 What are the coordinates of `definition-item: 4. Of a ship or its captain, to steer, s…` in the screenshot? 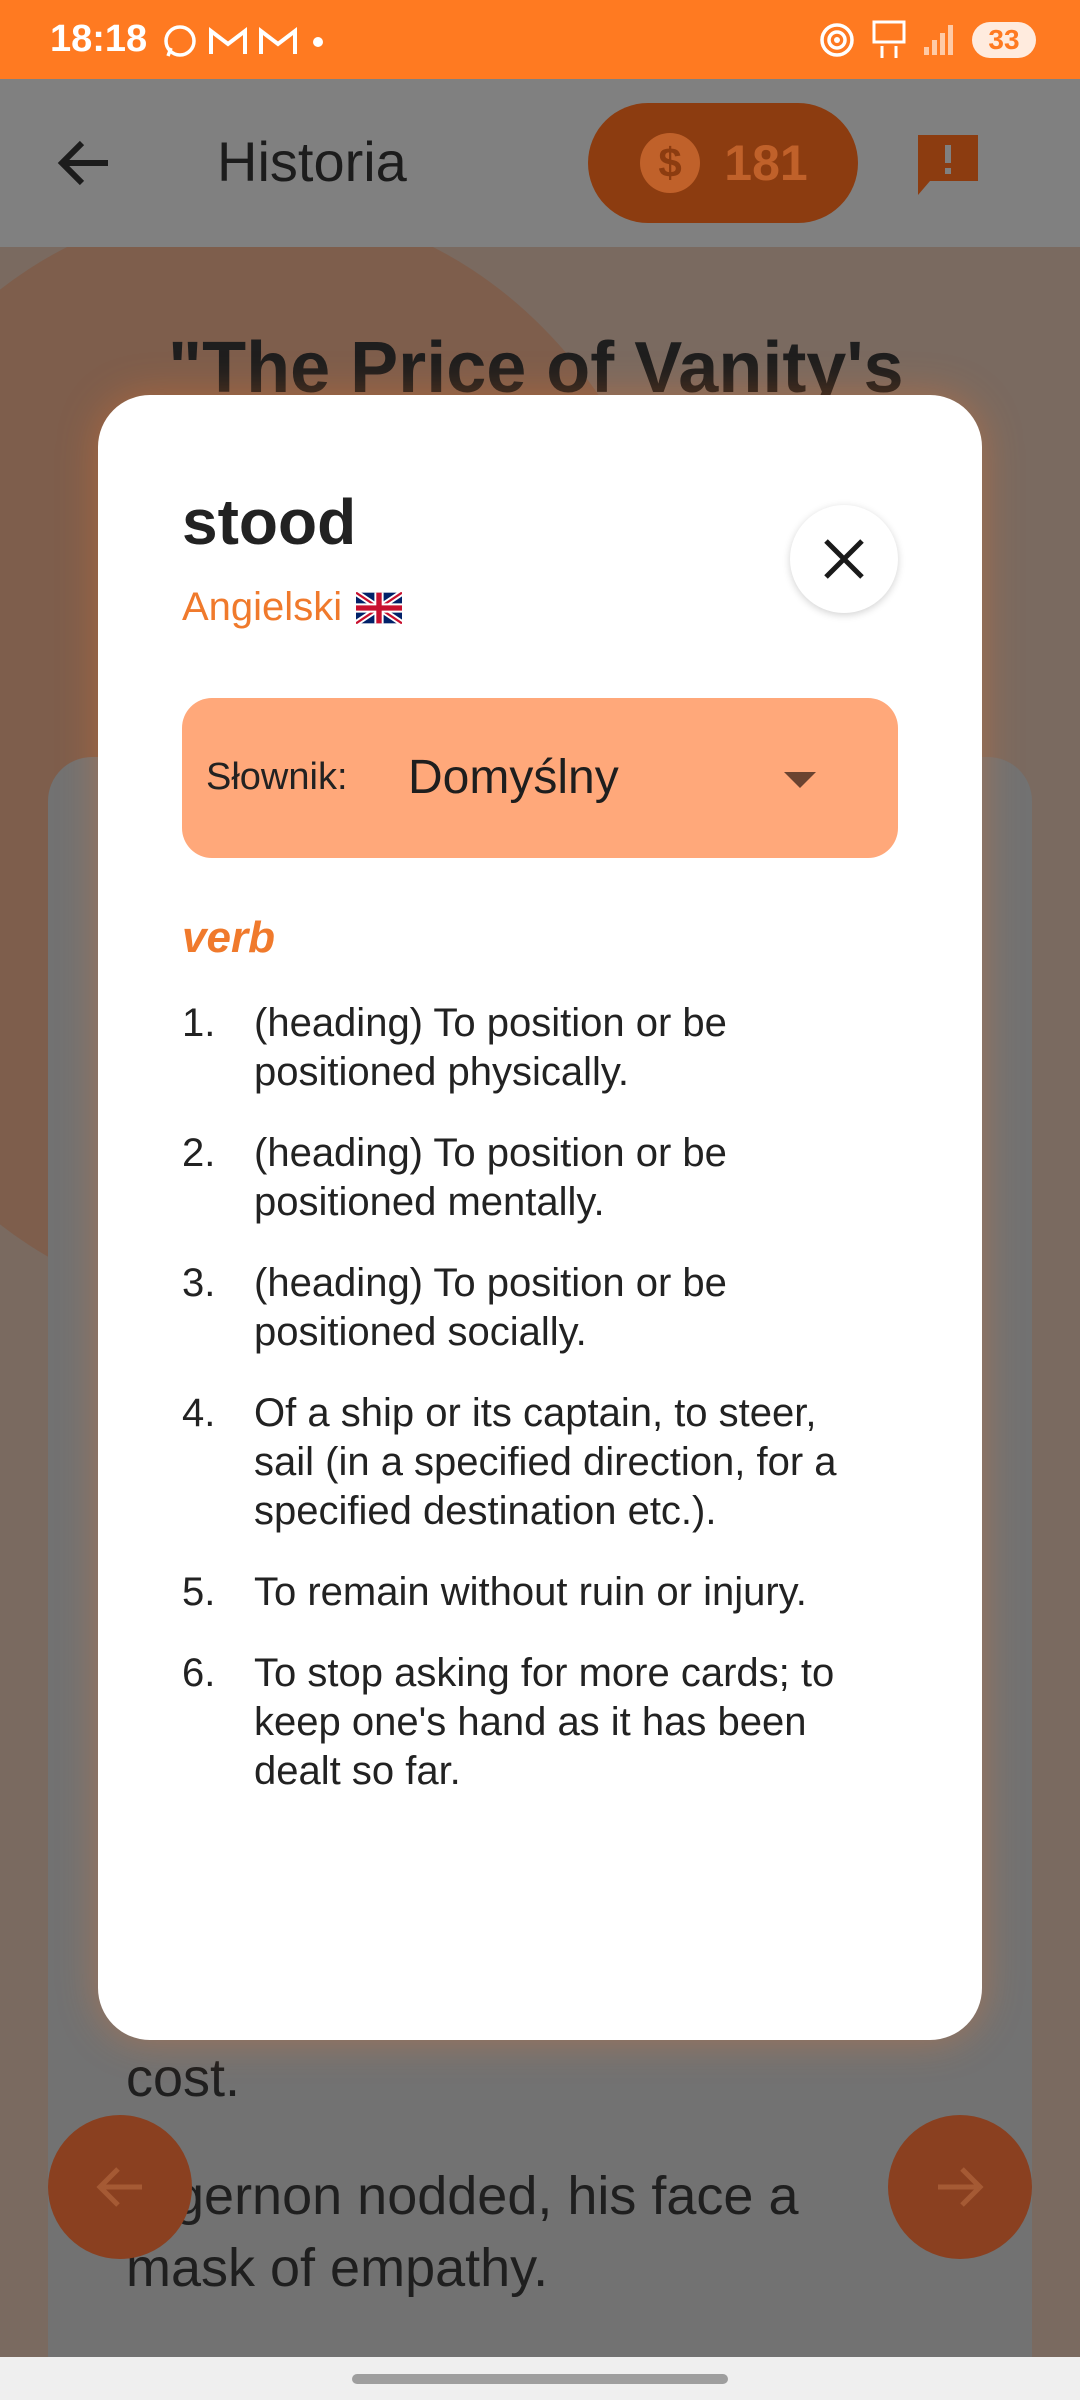 It's located at (522, 1462).